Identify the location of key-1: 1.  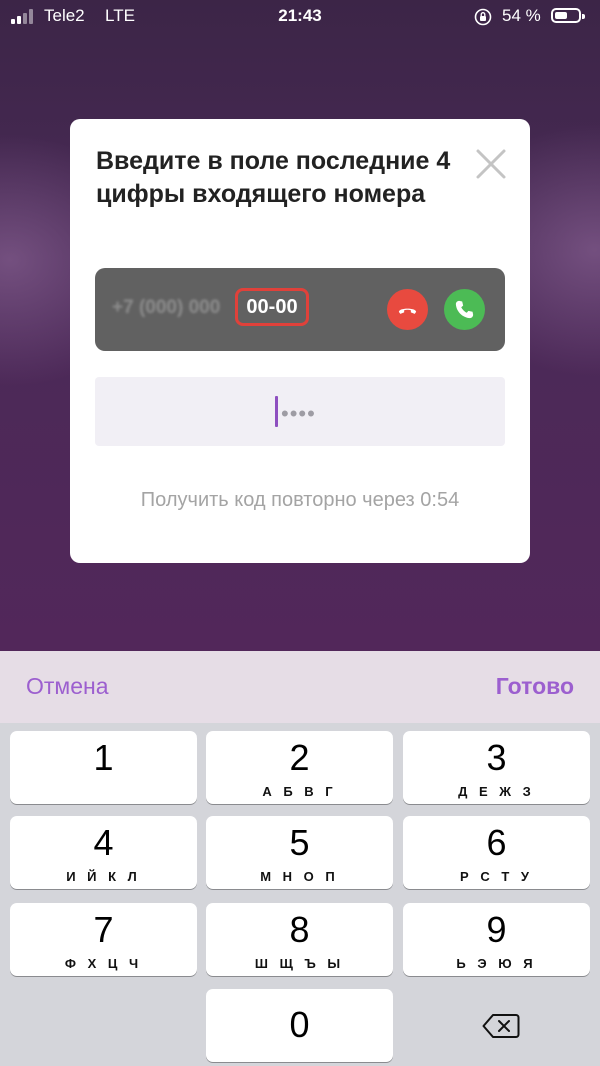
(103, 767).